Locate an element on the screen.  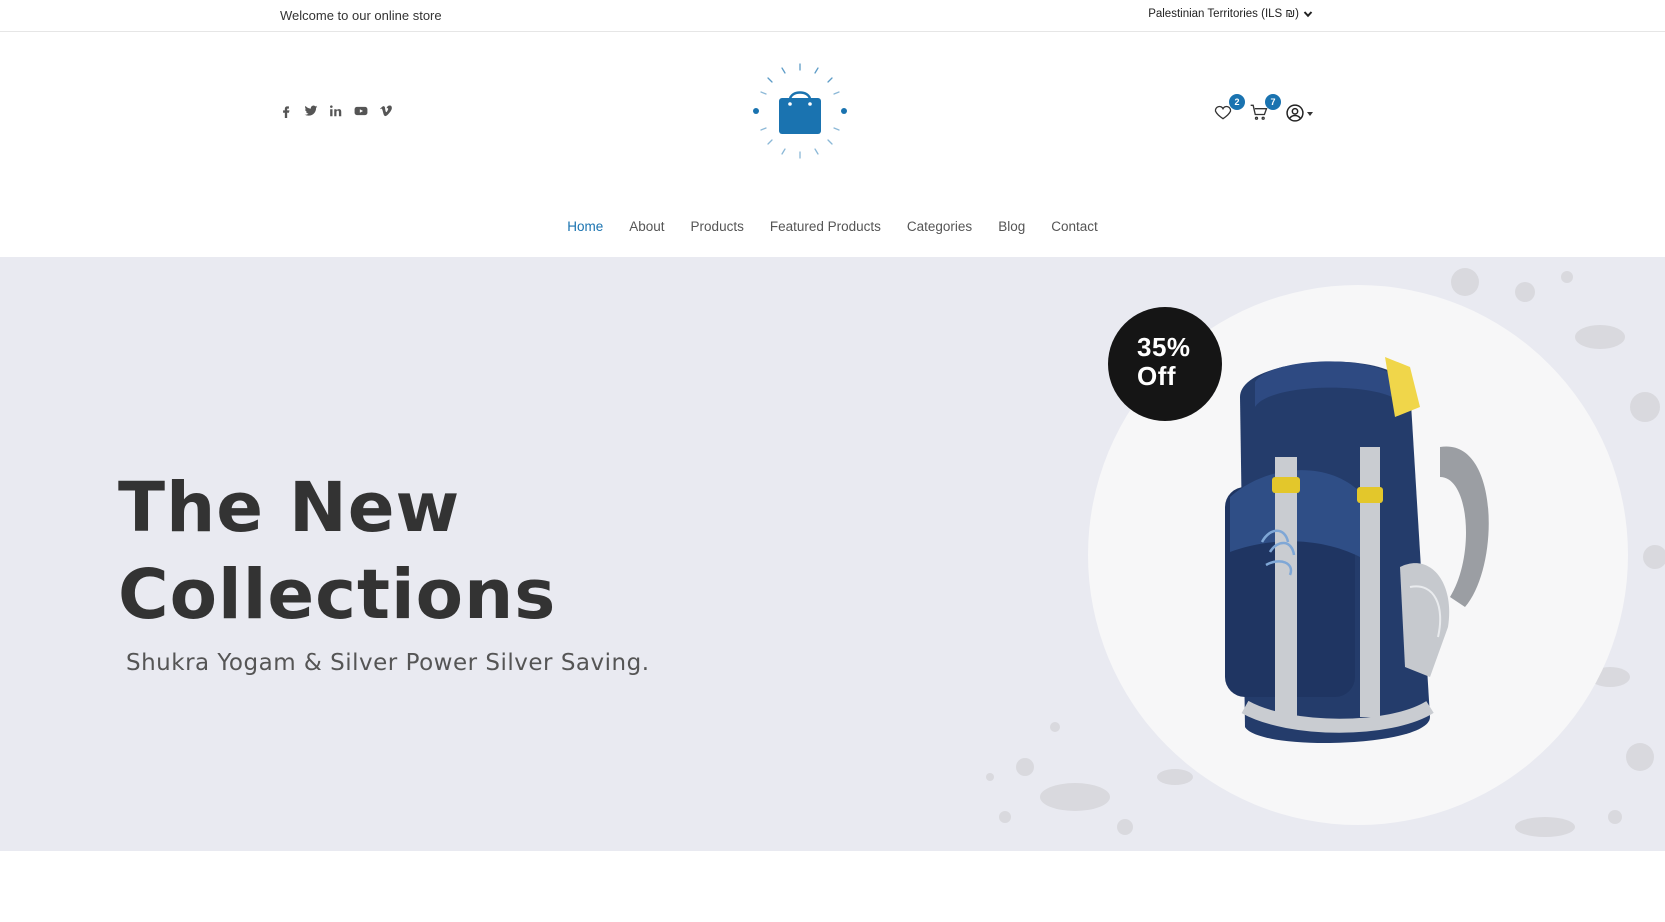
wishlist-count-badge: 2 is located at coordinates (1237, 102).